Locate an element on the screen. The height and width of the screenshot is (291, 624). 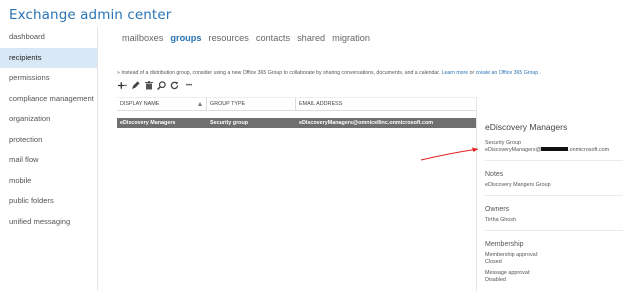
row-display-name: eDiscovery Managers is located at coordinates (148, 123).